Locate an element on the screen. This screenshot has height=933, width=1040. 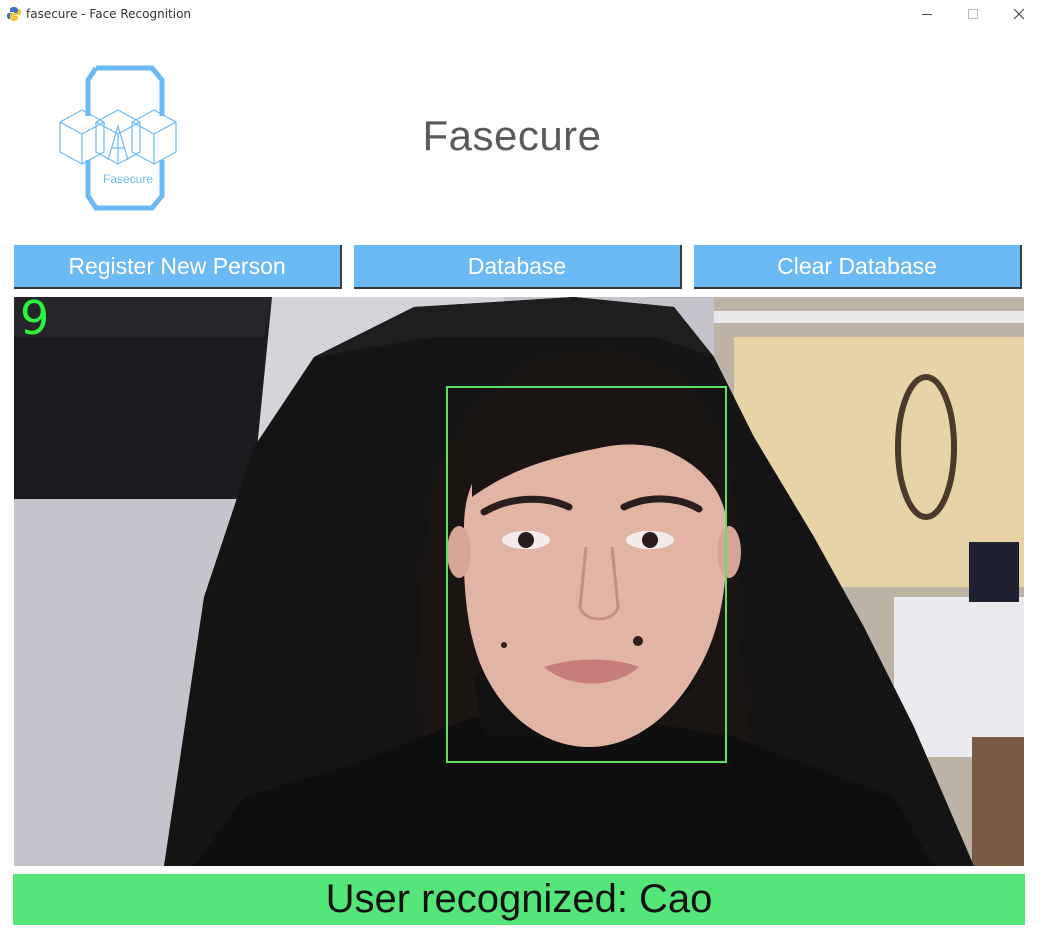
maximize-button is located at coordinates (973, 14).